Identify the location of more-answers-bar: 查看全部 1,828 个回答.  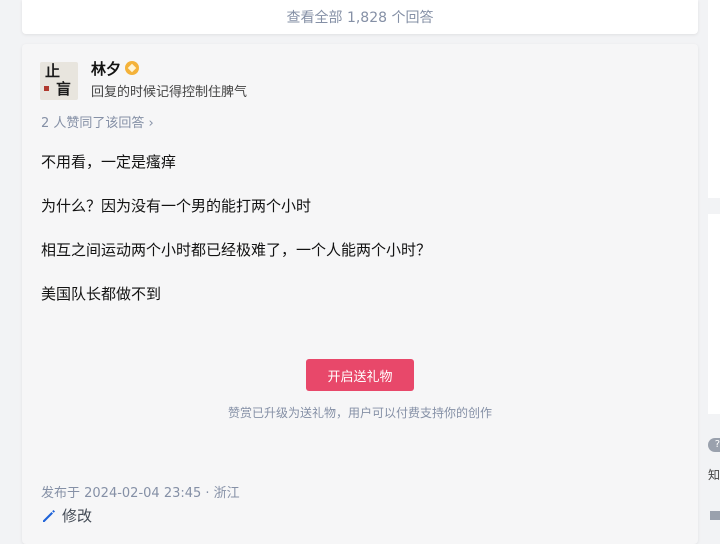
(360, 17).